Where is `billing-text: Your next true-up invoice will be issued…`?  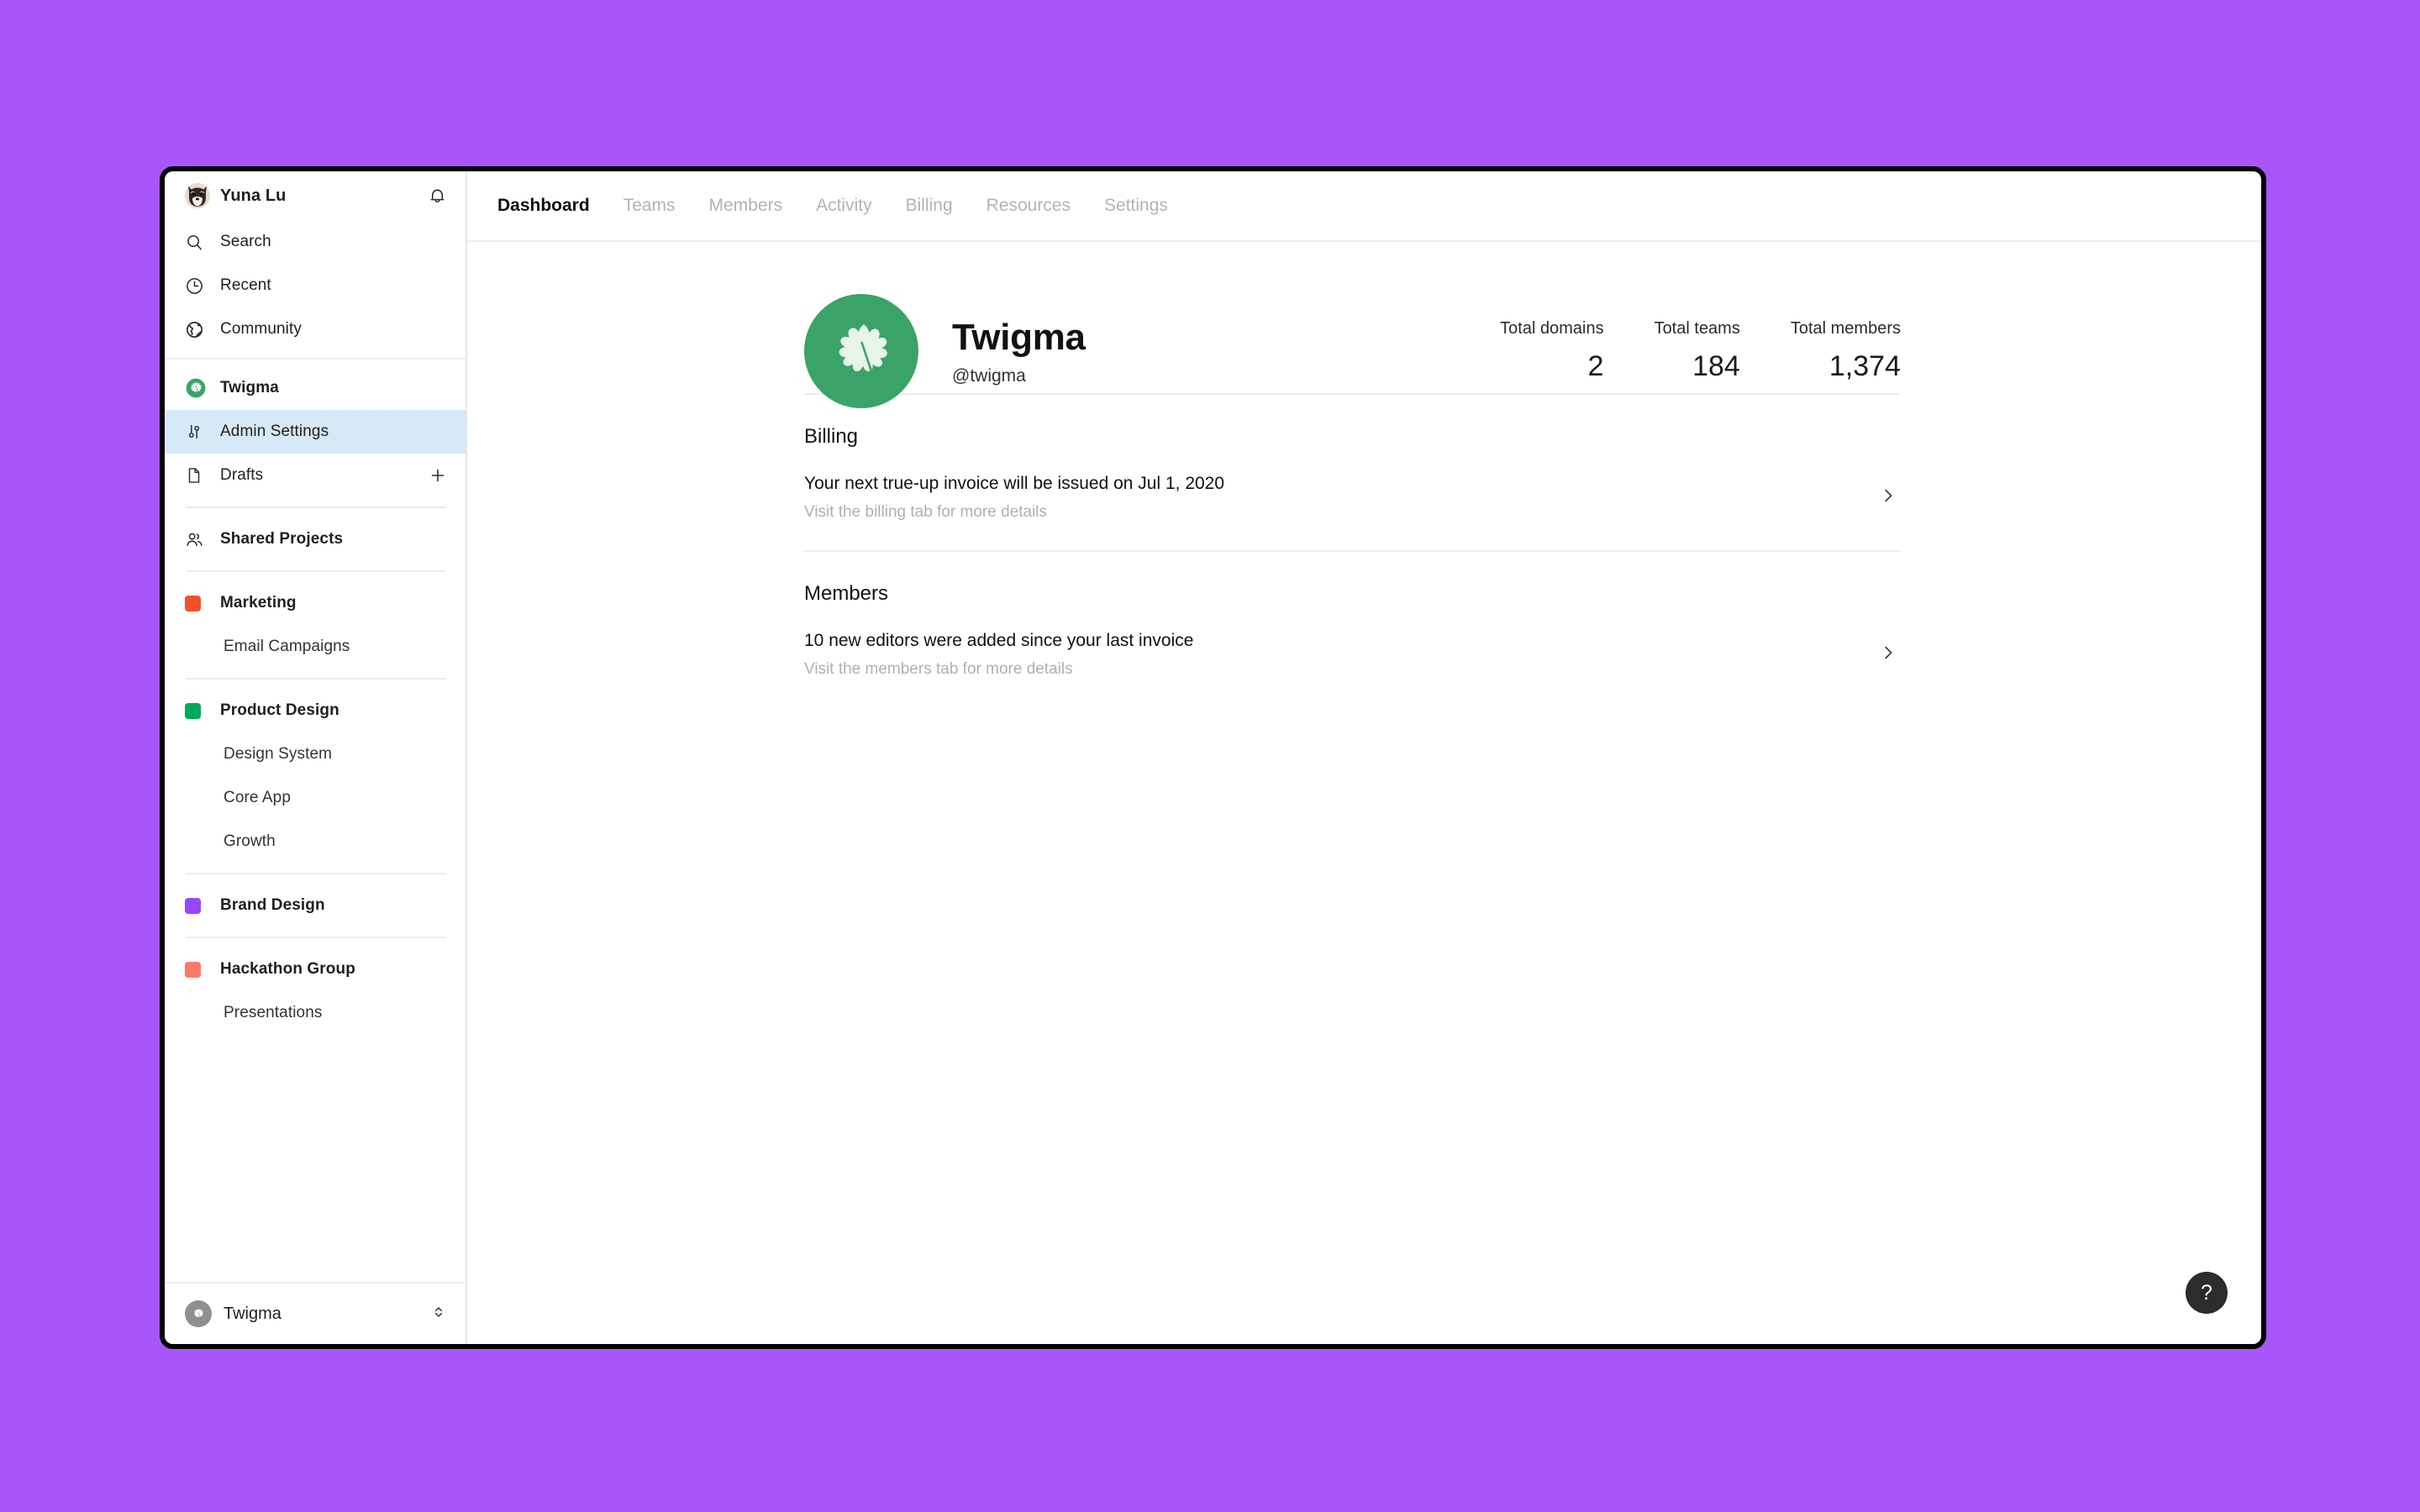 billing-text: Your next true-up invoice will be issued… is located at coordinates (1014, 498).